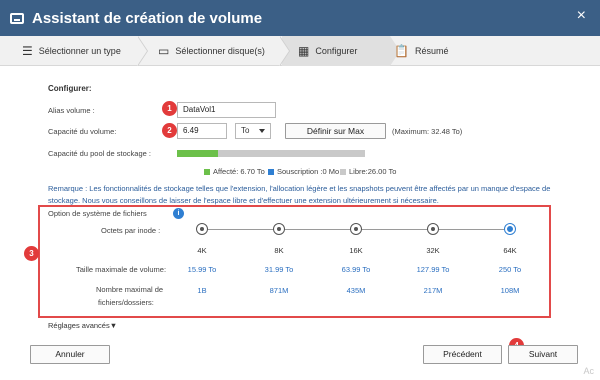  What do you see at coordinates (79, 51) in the screenshot?
I see `step-label: Sélectionner un type` at bounding box center [79, 51].